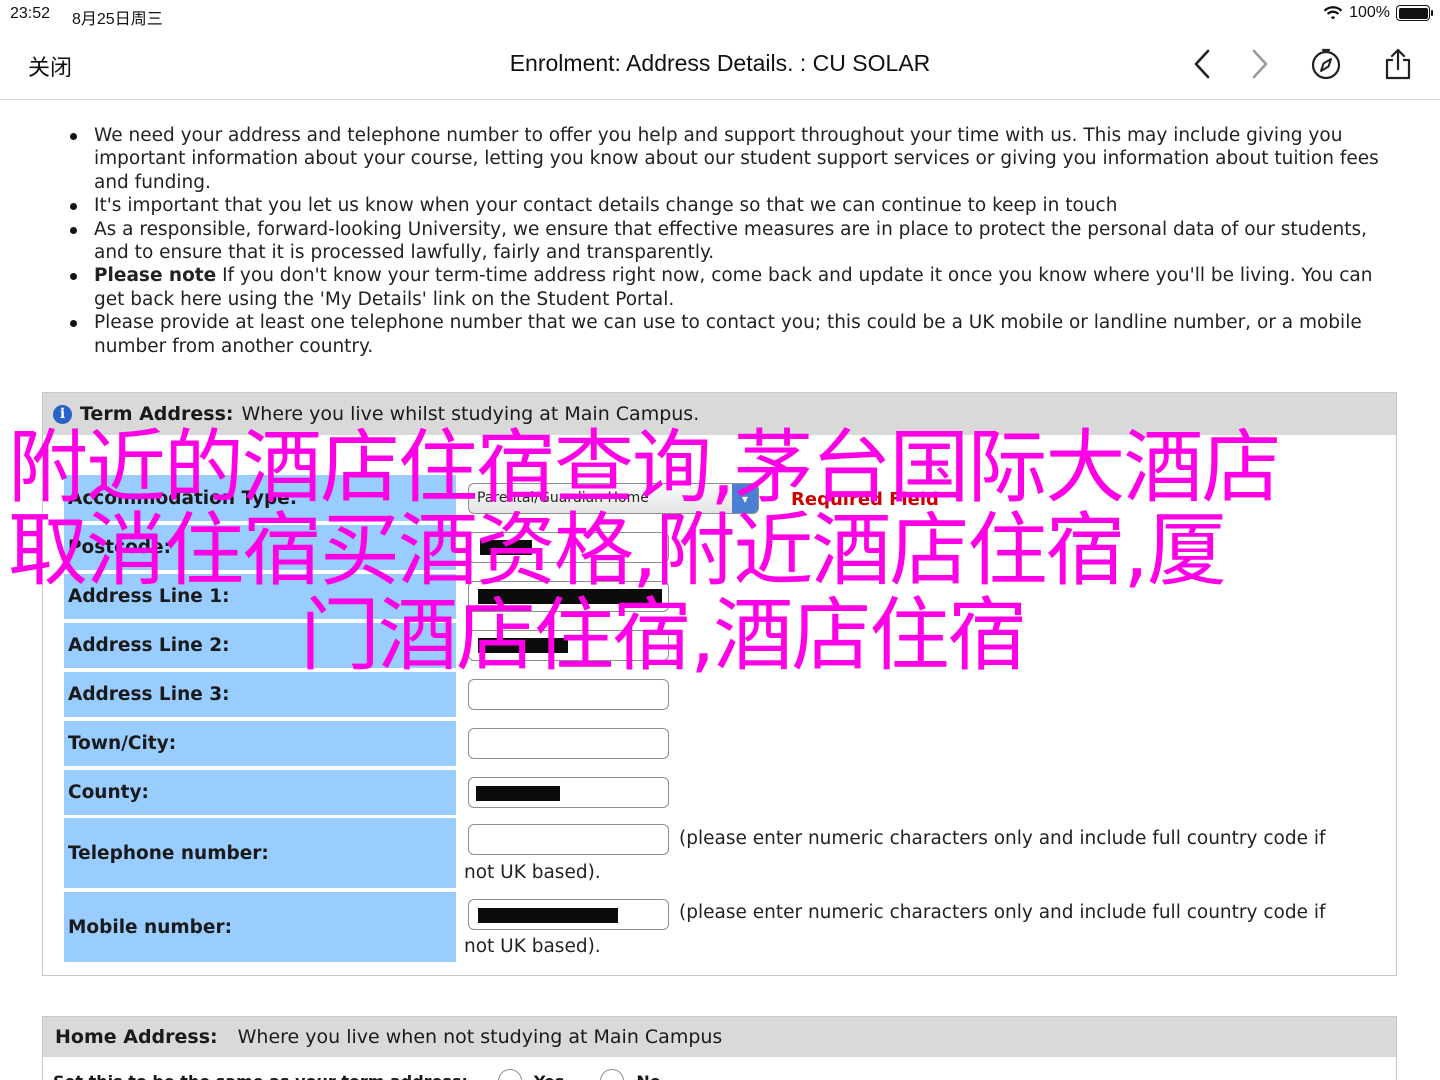  Describe the element at coordinates (1414, 13) in the screenshot. I see `battery-icon` at that location.